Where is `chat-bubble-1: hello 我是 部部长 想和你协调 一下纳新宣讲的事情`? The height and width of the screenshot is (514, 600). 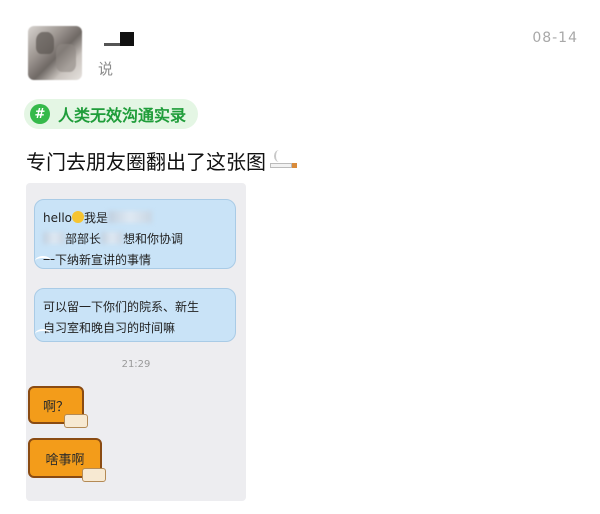 chat-bubble-1: hello 我是 部部长 想和你协调 一下纳新宣讲的事情 is located at coordinates (135, 234).